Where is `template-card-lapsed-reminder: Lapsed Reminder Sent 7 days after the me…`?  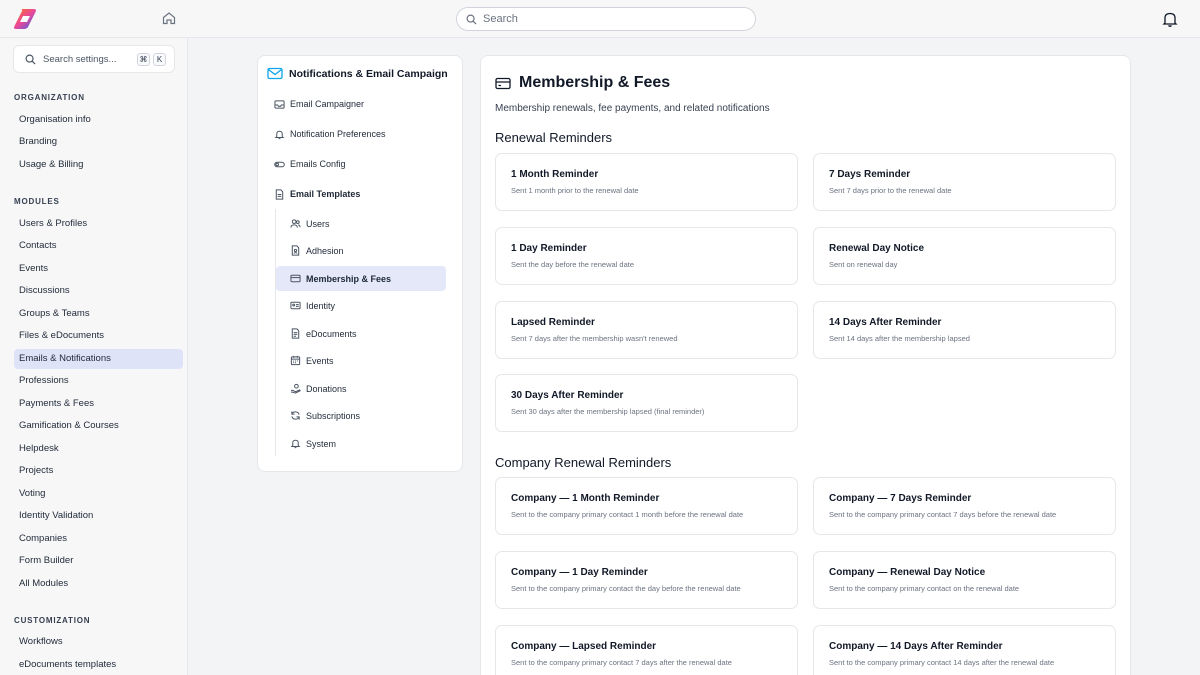
template-card-lapsed-reminder: Lapsed Reminder Sent 7 days after the me… is located at coordinates (646, 330).